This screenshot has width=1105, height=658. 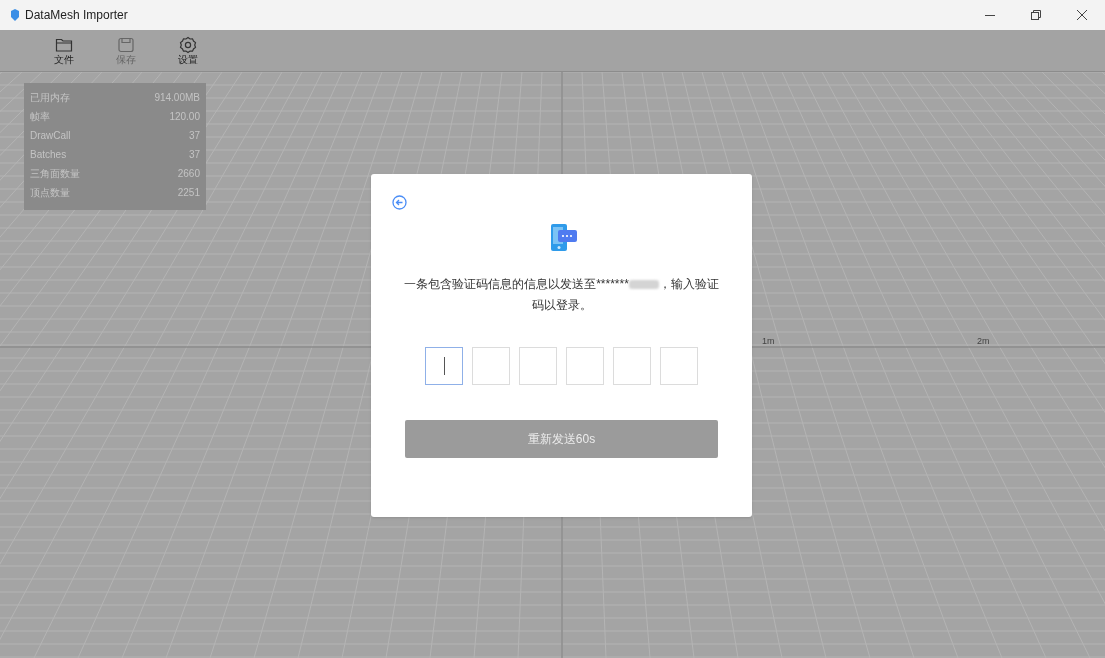 I want to click on save-icon, so click(x=126, y=44).